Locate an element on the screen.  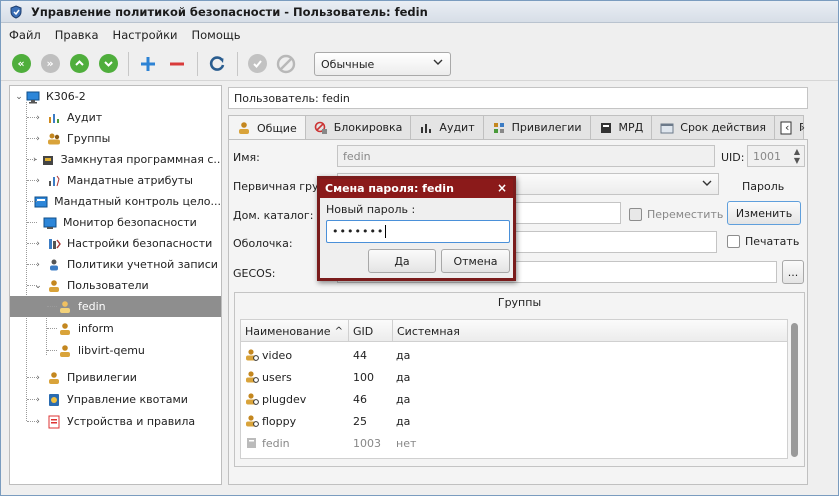
tab-label: Аудит is located at coordinates (457, 127).